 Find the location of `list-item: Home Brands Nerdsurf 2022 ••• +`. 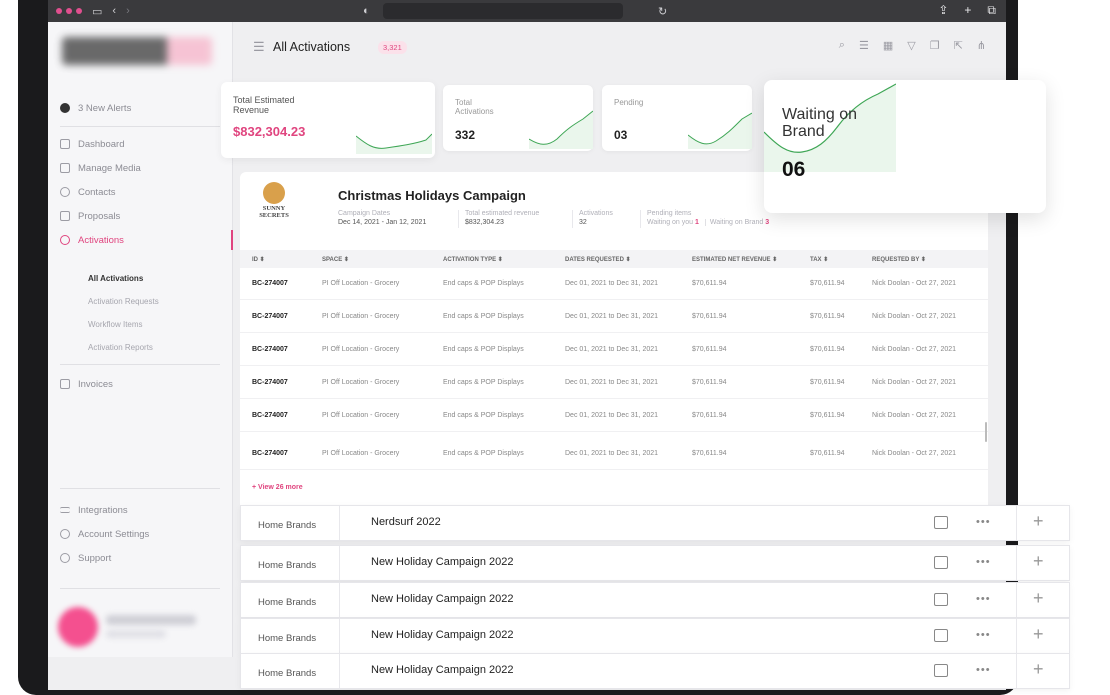

list-item: Home Brands Nerdsurf 2022 ••• + is located at coordinates (655, 523).